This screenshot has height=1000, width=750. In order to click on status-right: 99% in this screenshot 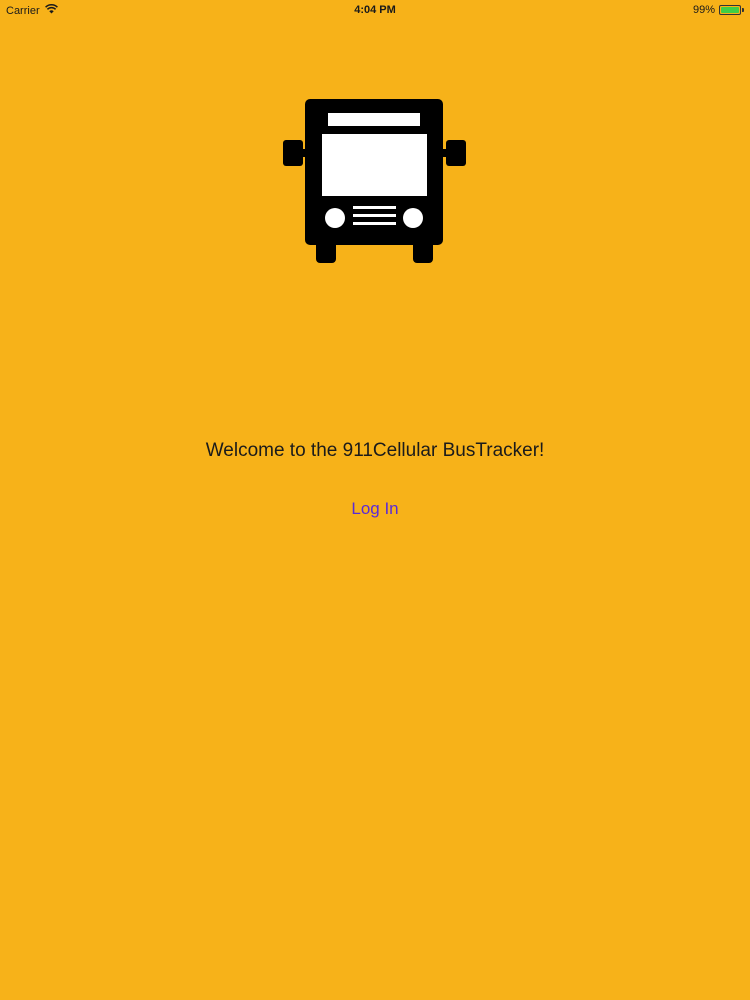, I will do `click(718, 10)`.